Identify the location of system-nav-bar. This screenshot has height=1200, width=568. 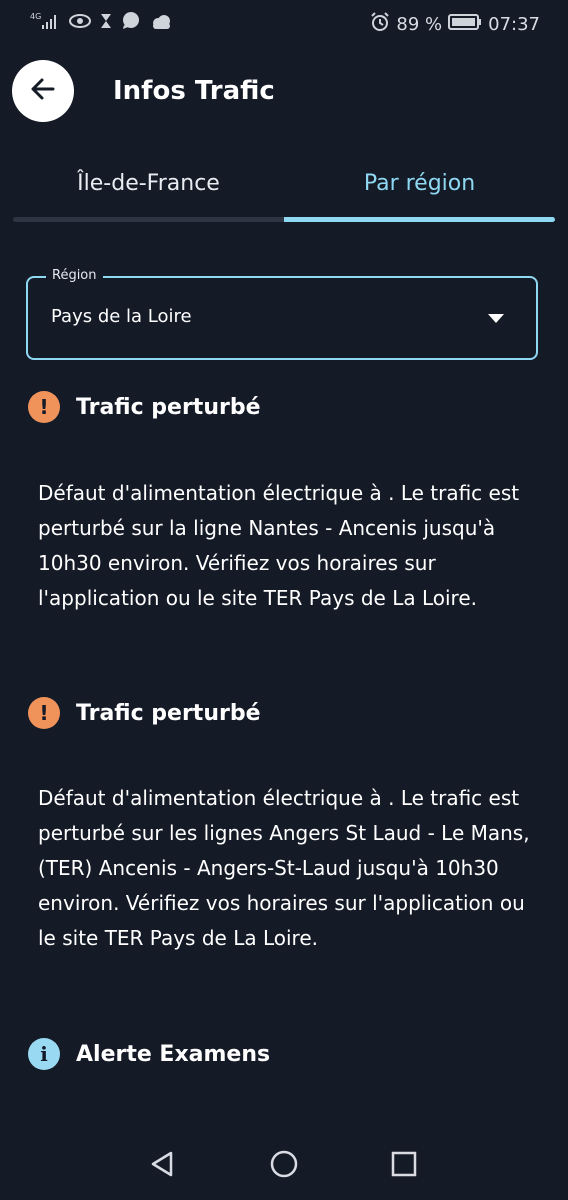
(284, 1166).